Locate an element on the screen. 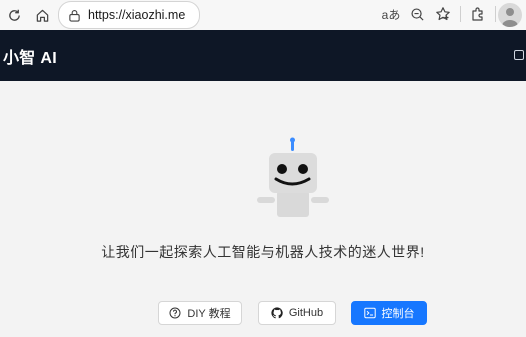 Image resolution: width=526 pixels, height=337 pixels. console-label: 控制台 is located at coordinates (398, 314).